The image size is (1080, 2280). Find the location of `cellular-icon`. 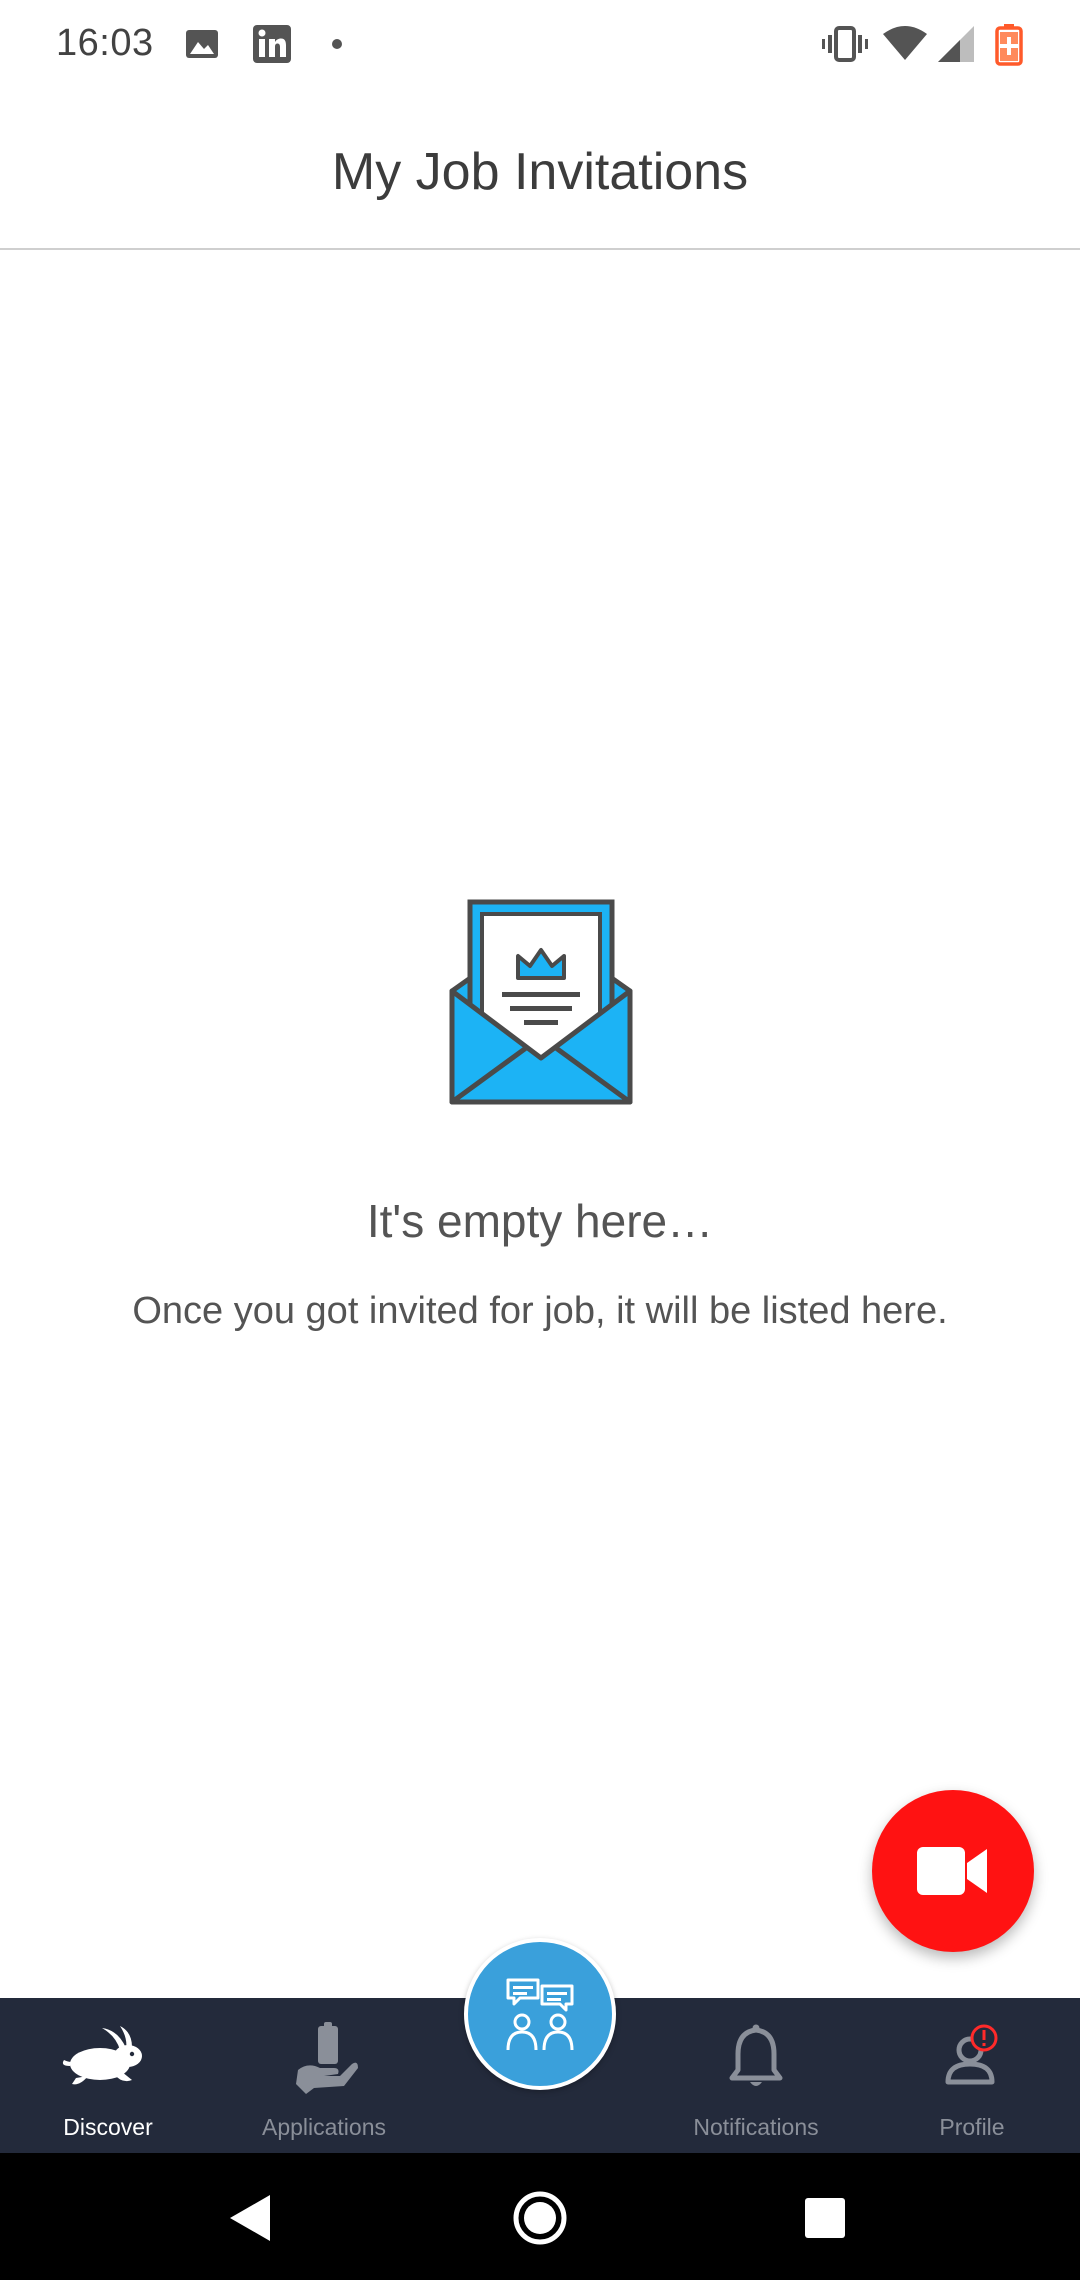

cellular-icon is located at coordinates (956, 44).